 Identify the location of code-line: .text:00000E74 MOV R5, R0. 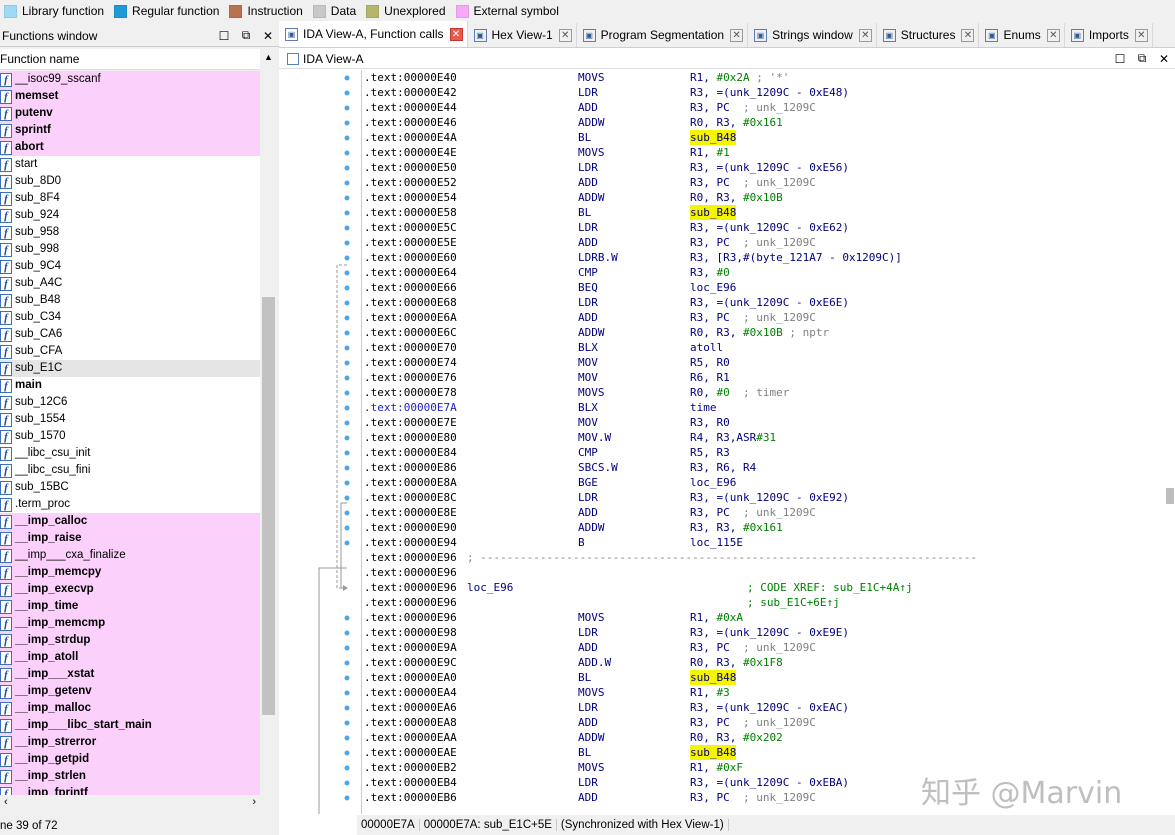
(763, 362).